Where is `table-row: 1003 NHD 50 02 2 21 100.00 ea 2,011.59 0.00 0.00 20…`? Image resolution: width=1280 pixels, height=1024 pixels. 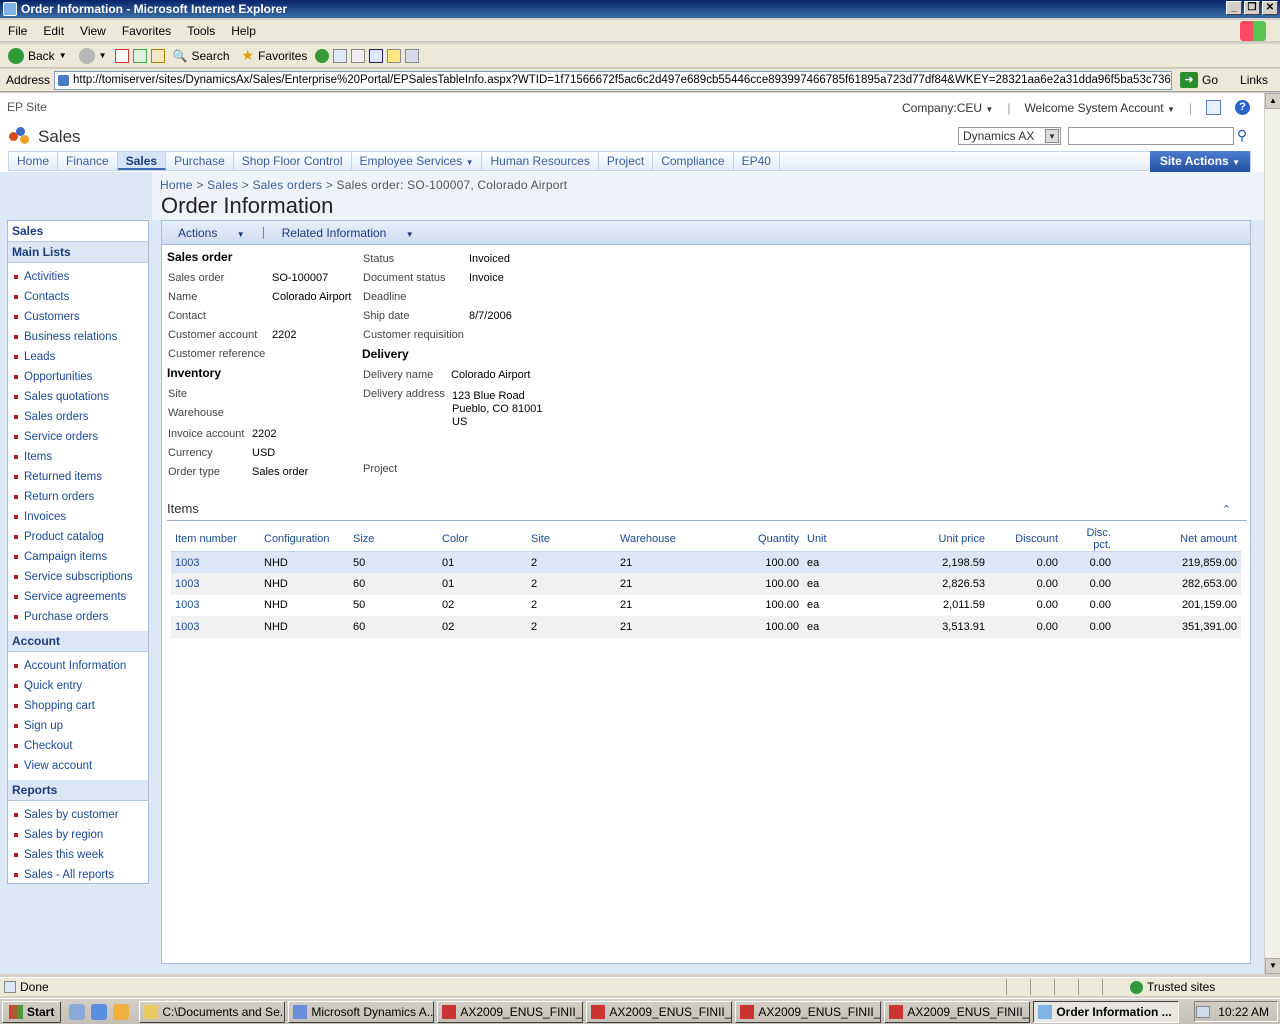 table-row: 1003 NHD 50 02 2 21 100.00 ea 2,011.59 0.00 0.00 20… is located at coordinates (706, 606).